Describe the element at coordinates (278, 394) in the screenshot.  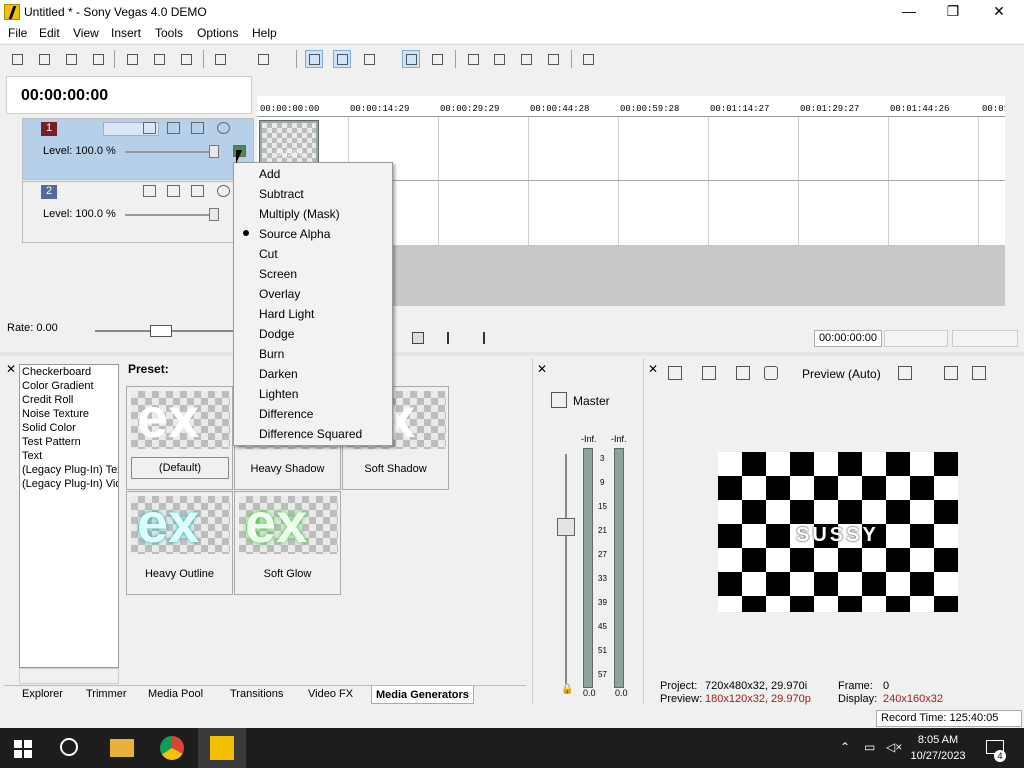
I see `menu-item-lighten: Lighten` at that location.